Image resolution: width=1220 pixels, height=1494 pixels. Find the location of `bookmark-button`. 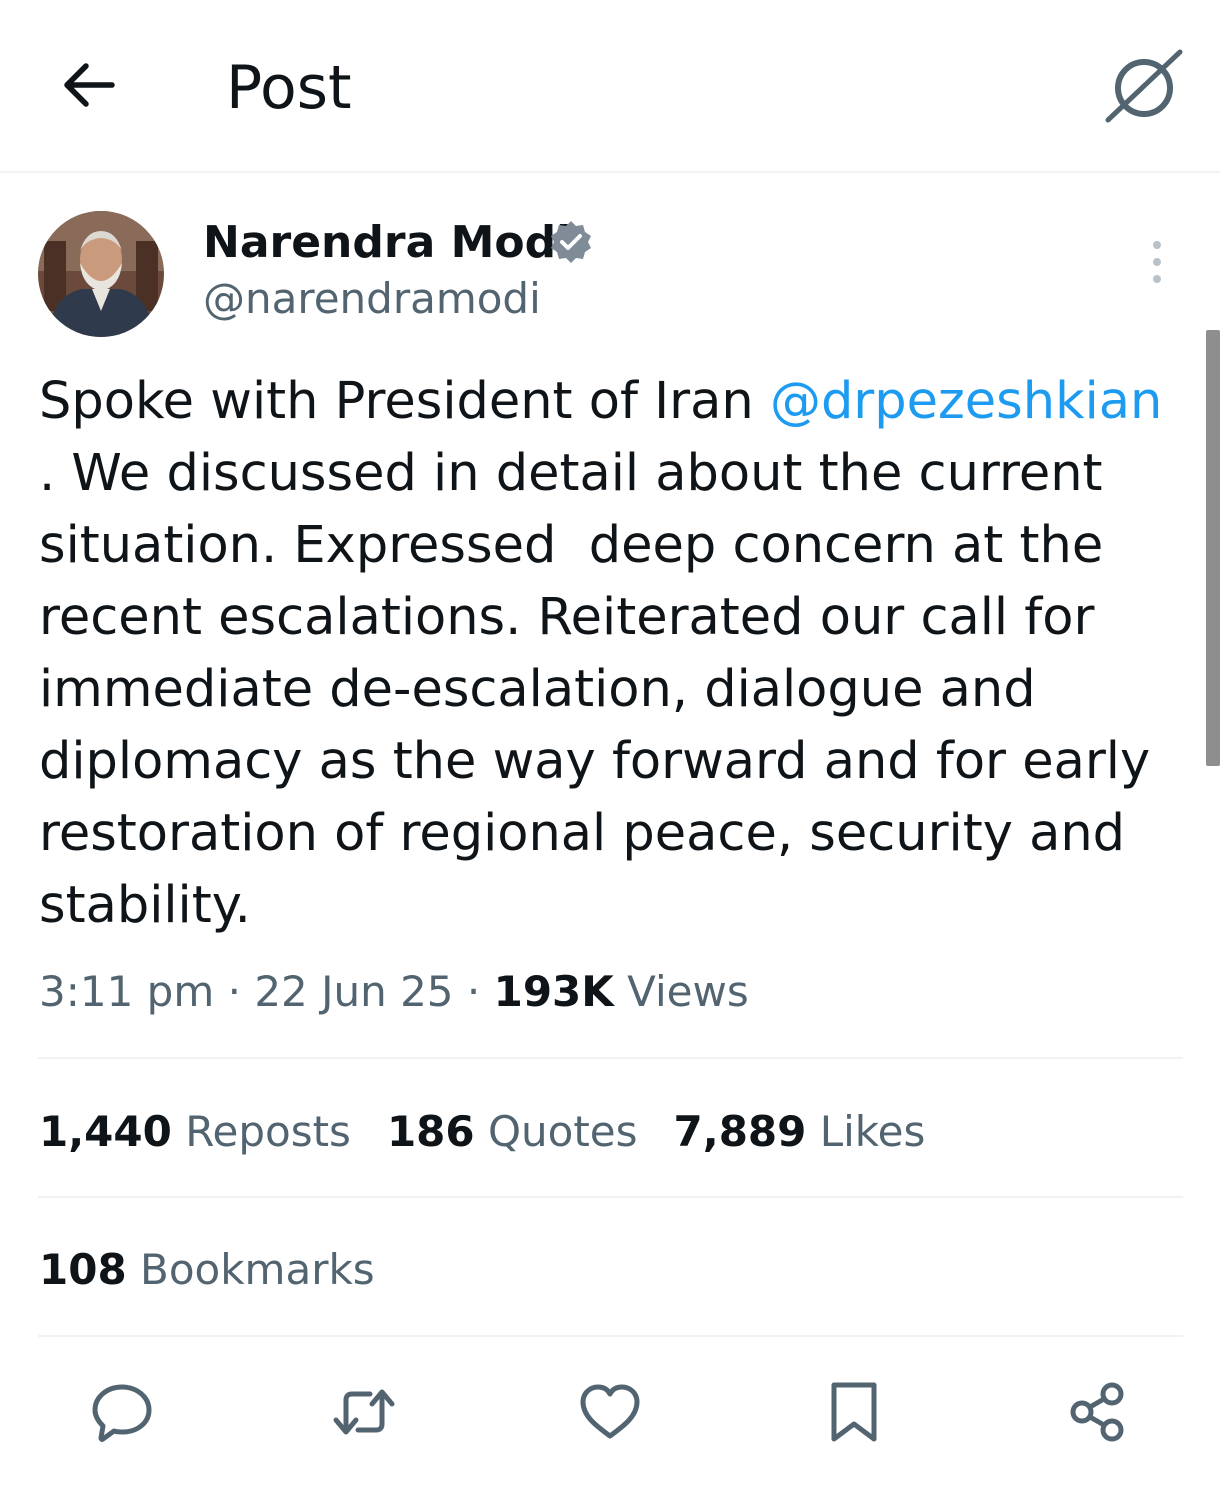

bookmark-button is located at coordinates (854, 1412).